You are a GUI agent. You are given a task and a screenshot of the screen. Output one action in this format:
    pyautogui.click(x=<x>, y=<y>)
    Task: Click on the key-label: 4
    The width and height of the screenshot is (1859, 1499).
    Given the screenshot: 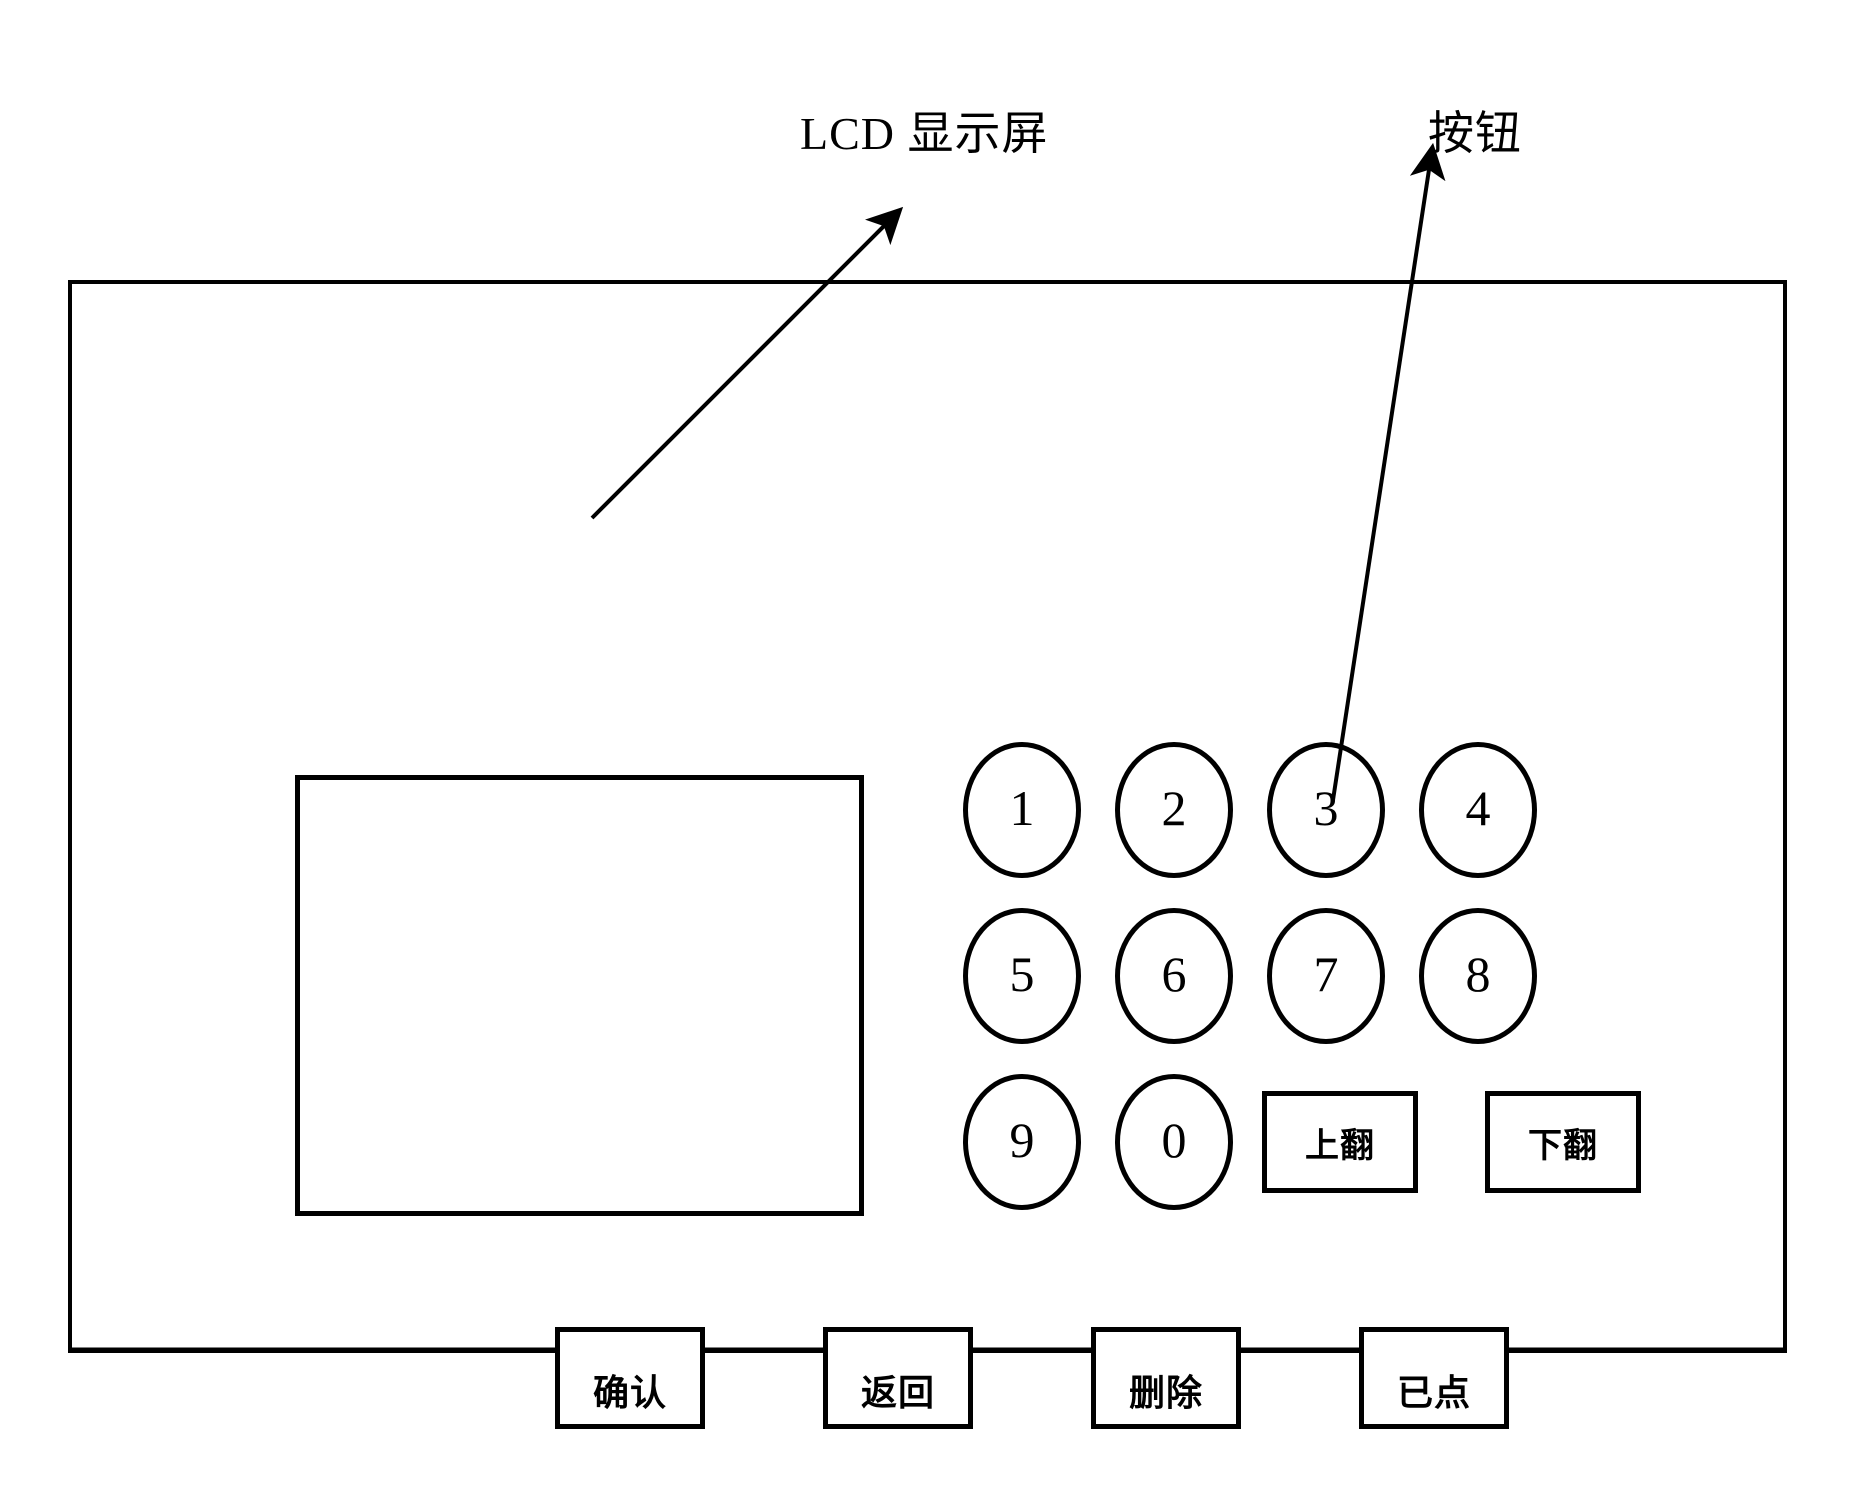 What is the action you would take?
    pyautogui.click(x=1478, y=808)
    